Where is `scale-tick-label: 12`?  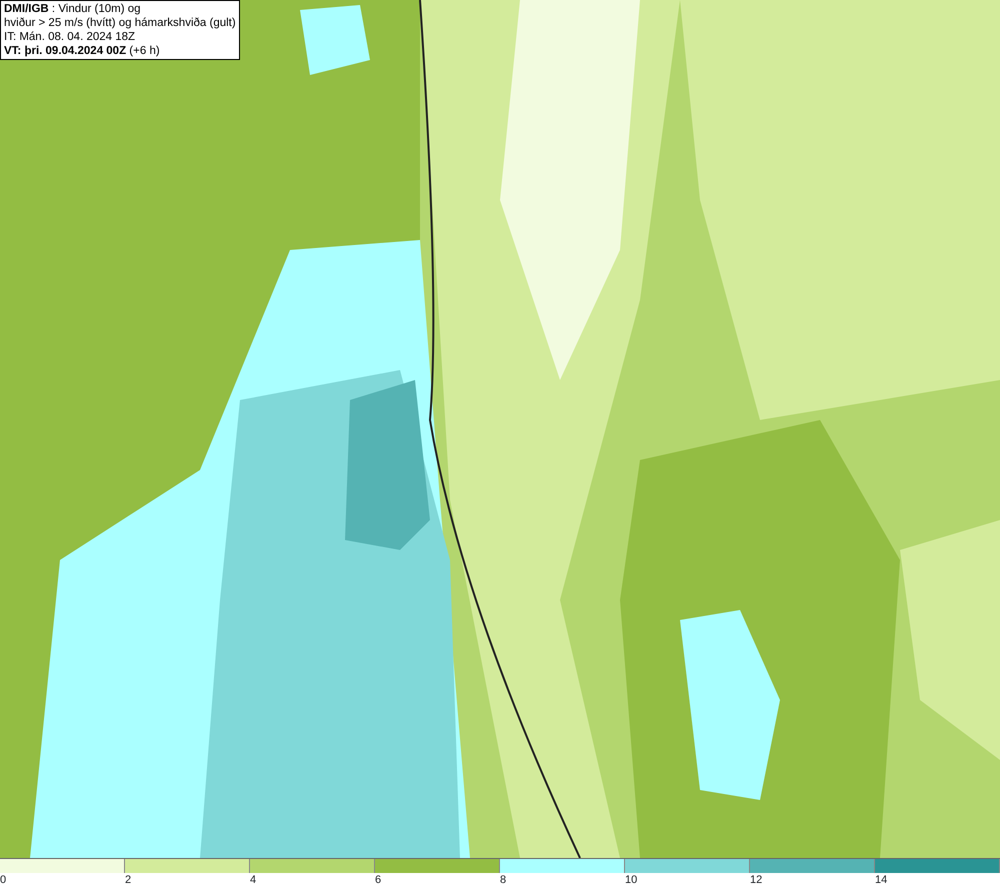 scale-tick-label: 12 is located at coordinates (756, 880).